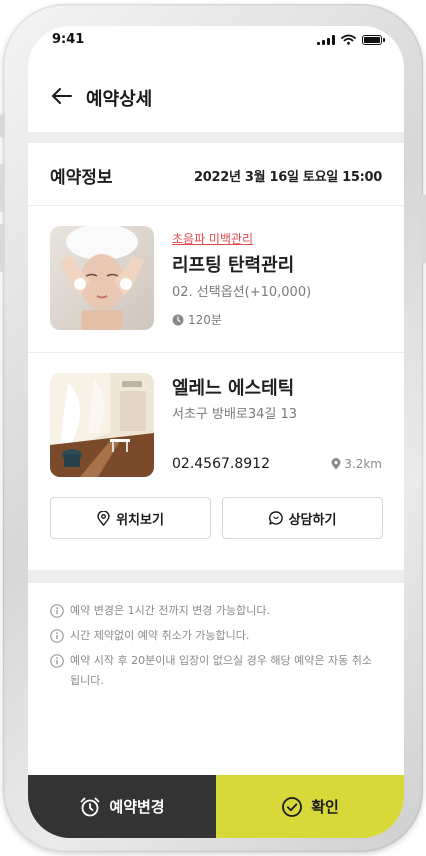 Image resolution: width=426 pixels, height=856 pixels. Describe the element at coordinates (235, 414) in the screenshot. I see `shop-address: 서초구 방배로34길 13` at that location.